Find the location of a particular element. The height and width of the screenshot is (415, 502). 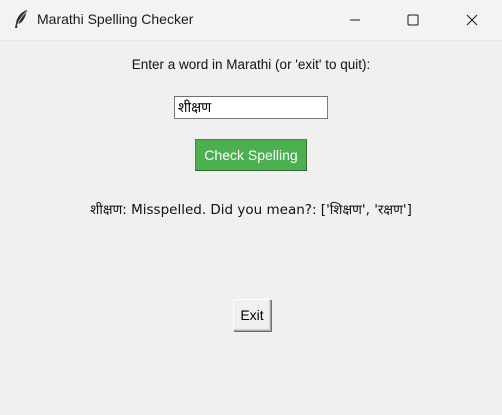

feather-icon is located at coordinates (21, 20).